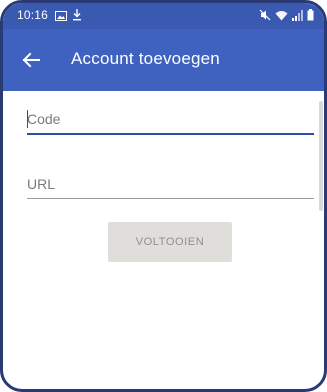 Image resolution: width=327 pixels, height=392 pixels. Describe the element at coordinates (170, 242) in the screenshot. I see `complete-button: VOLTOOIEN` at that location.